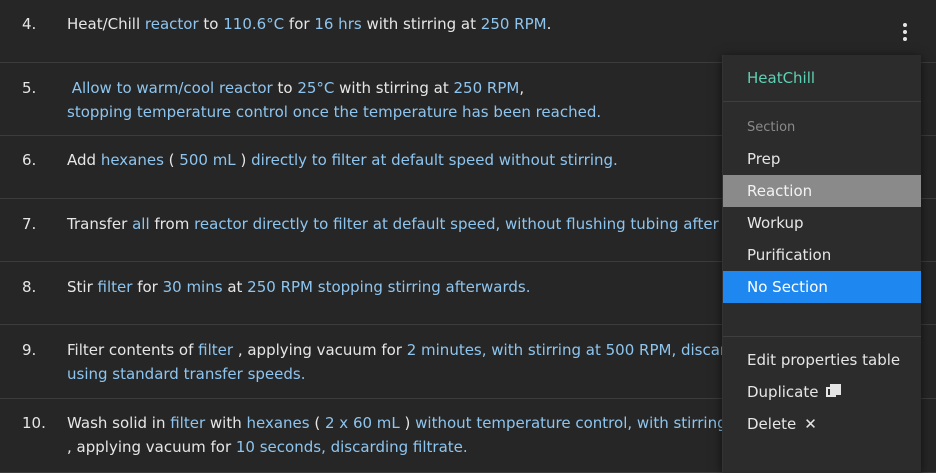 This screenshot has height=473, width=936. Describe the element at coordinates (29, 224) in the screenshot. I see `step-number: 7.` at that location.